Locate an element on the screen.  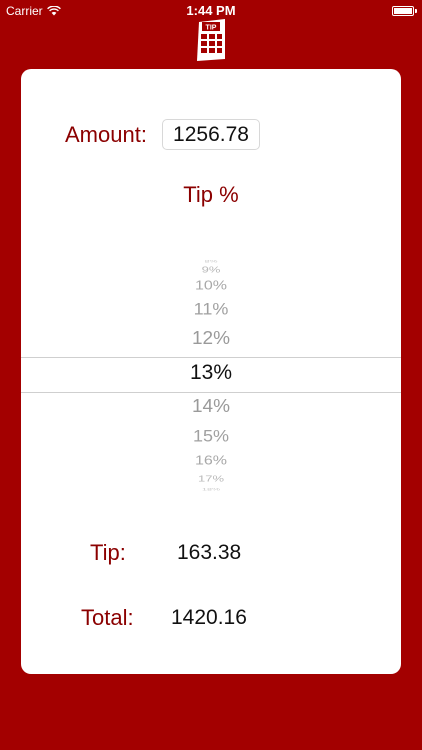
battery-icon is located at coordinates (404, 11).